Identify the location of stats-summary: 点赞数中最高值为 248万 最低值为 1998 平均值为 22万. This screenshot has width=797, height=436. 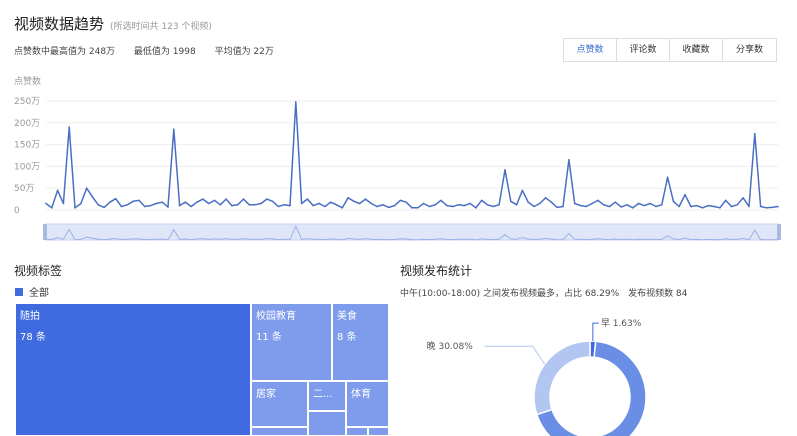
(152, 50).